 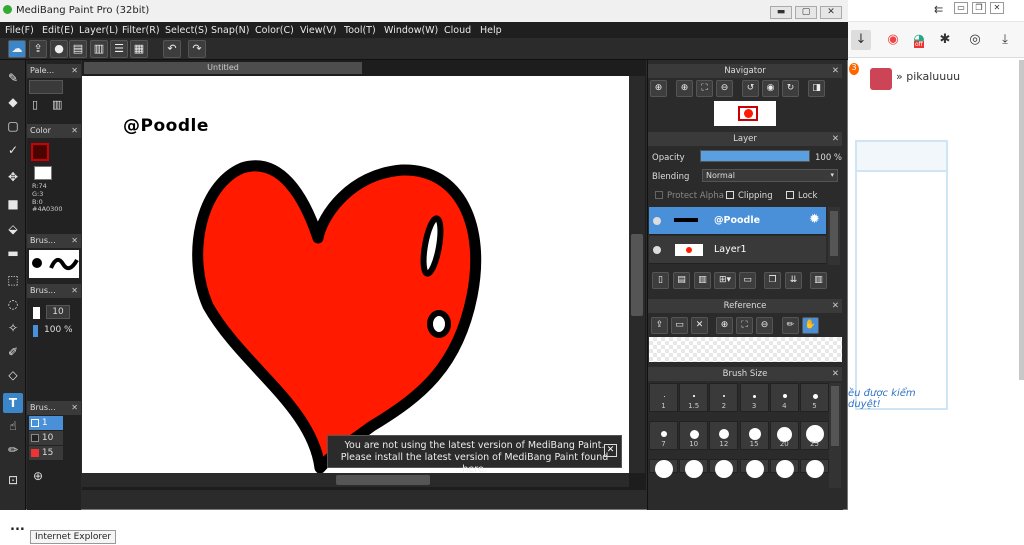 What do you see at coordinates (810, 325) in the screenshot?
I see `reference-hand-icon: ✋` at bounding box center [810, 325].